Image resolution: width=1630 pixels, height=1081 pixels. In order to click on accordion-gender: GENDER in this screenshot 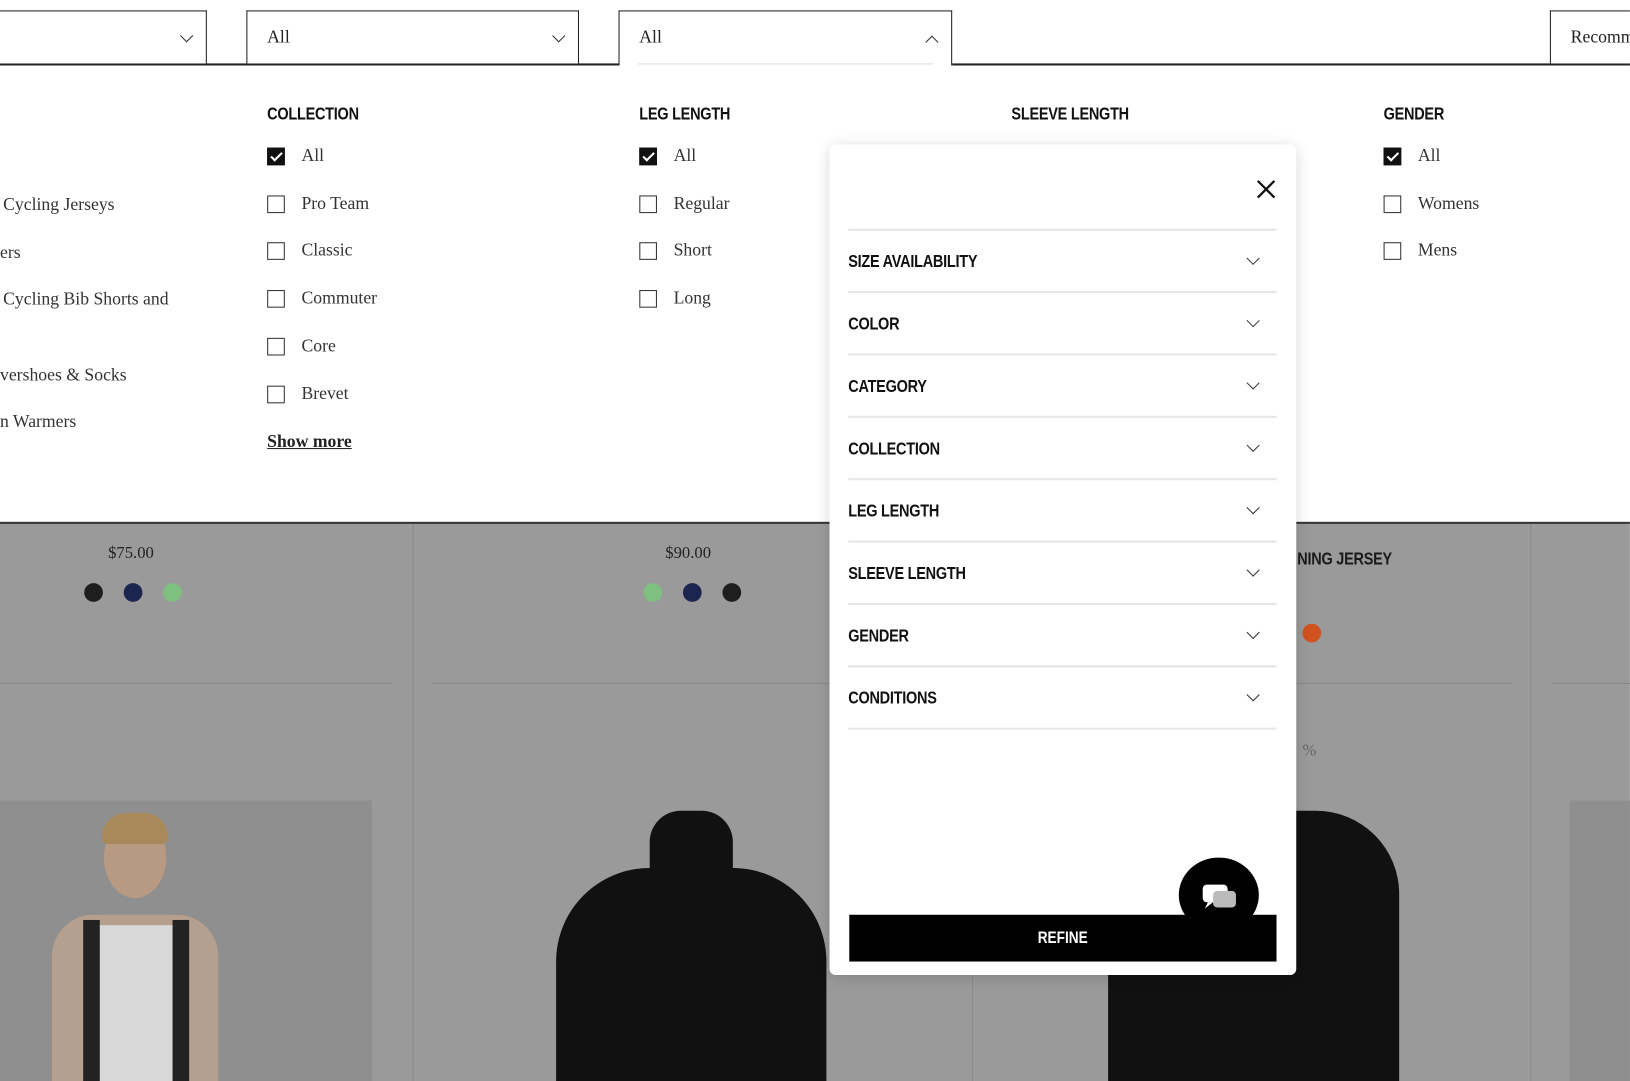, I will do `click(1062, 634)`.